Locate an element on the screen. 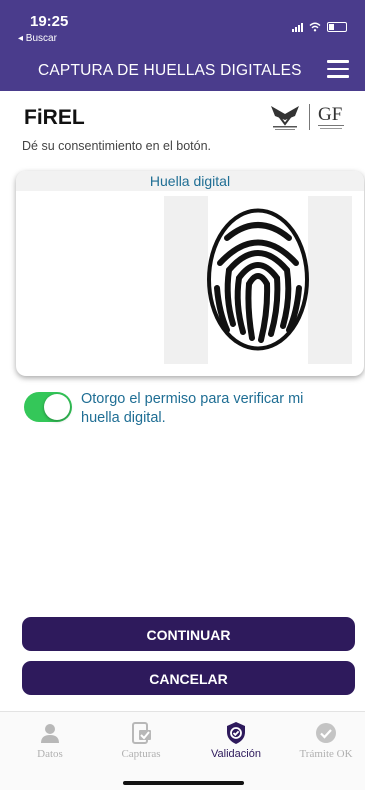 This screenshot has width=365, height=790. tab-label: Capturas is located at coordinates (141, 754).